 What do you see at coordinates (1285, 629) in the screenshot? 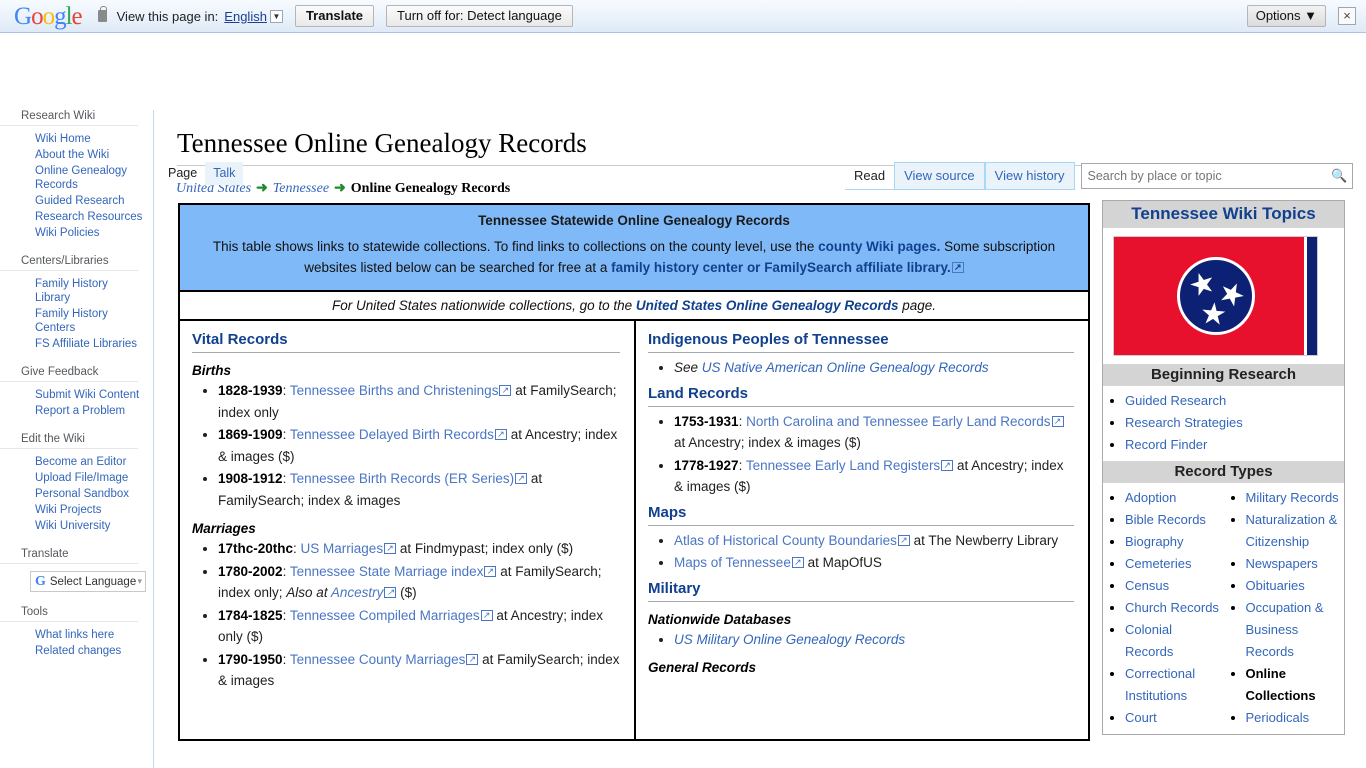
I see `topic-link-occupation-business-records: Occupation & Business Records` at bounding box center [1285, 629].